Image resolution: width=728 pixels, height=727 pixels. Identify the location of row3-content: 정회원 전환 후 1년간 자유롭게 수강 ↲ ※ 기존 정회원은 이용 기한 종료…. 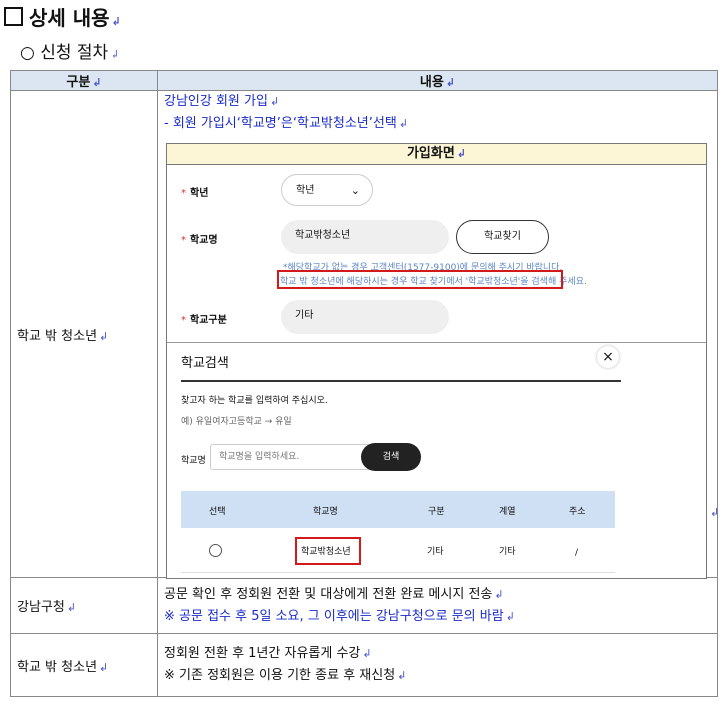
(437, 665).